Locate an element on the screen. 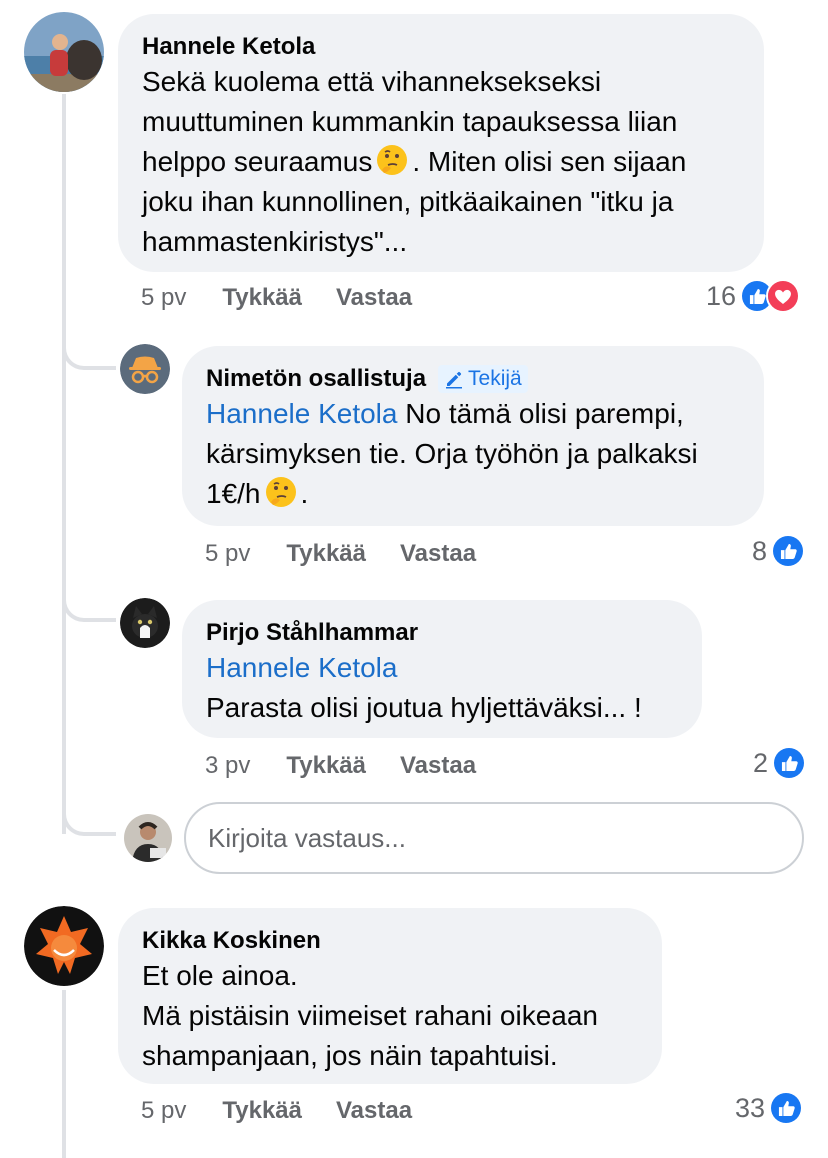 The height and width of the screenshot is (1158, 828). avatar-photo-icon is located at coordinates (64, 52).